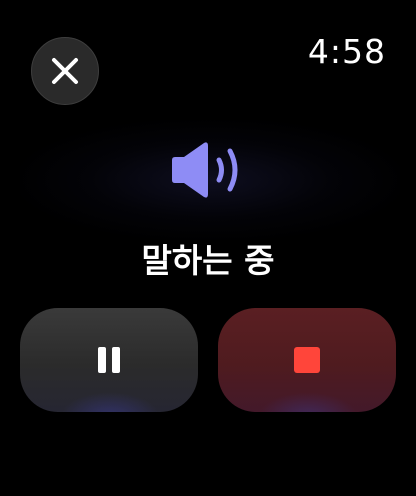  I want to click on pause-bar-right, so click(116, 360).